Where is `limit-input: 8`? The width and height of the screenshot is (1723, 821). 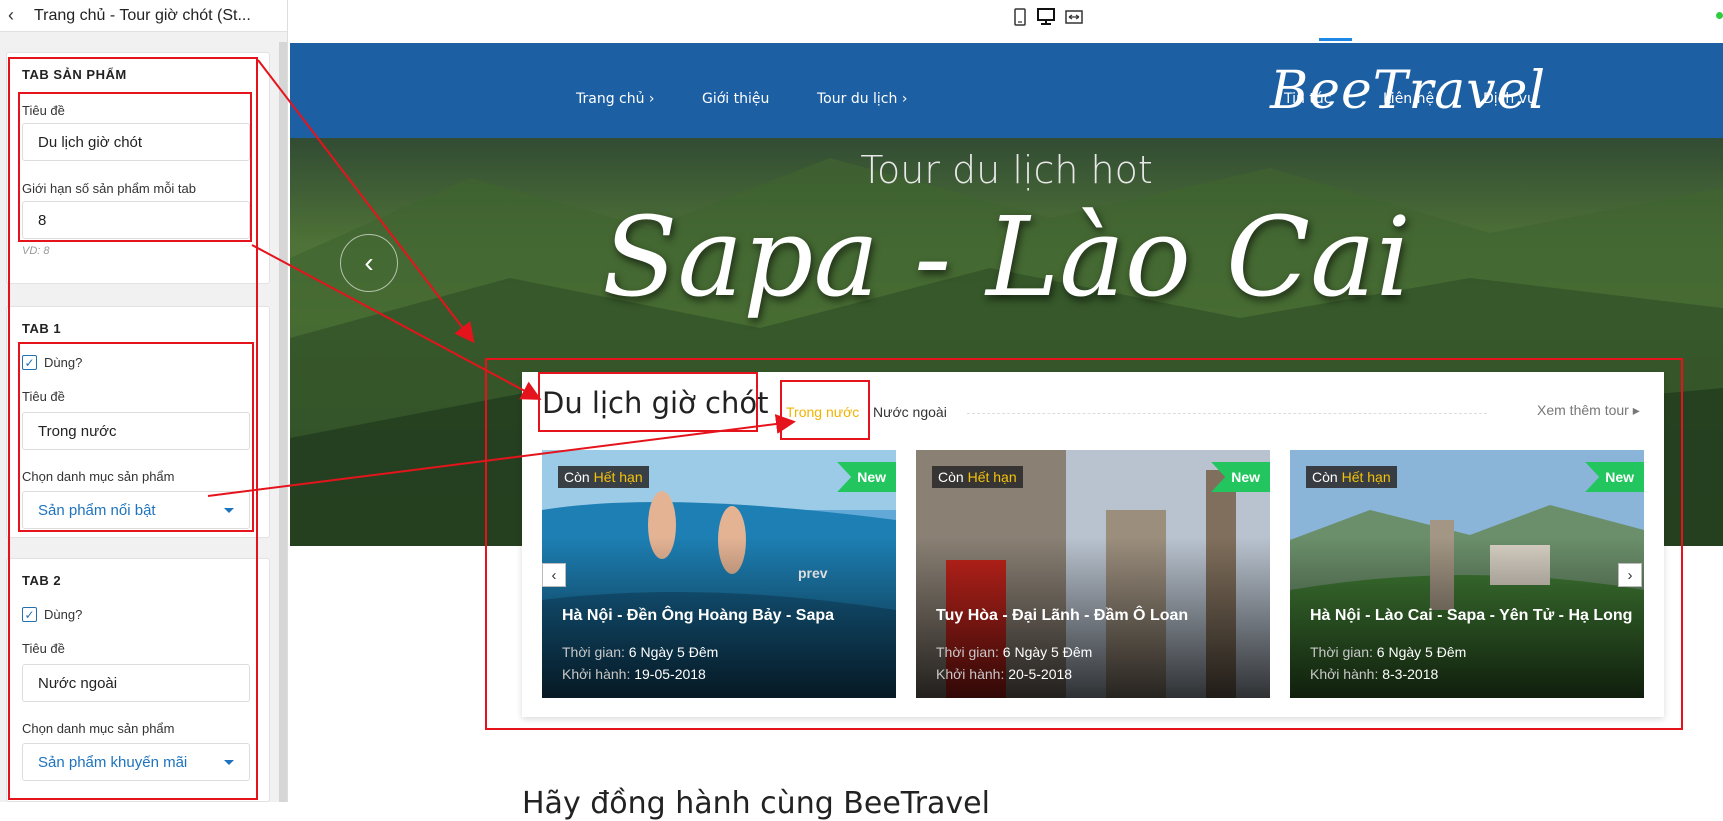
limit-input: 8 is located at coordinates (136, 220).